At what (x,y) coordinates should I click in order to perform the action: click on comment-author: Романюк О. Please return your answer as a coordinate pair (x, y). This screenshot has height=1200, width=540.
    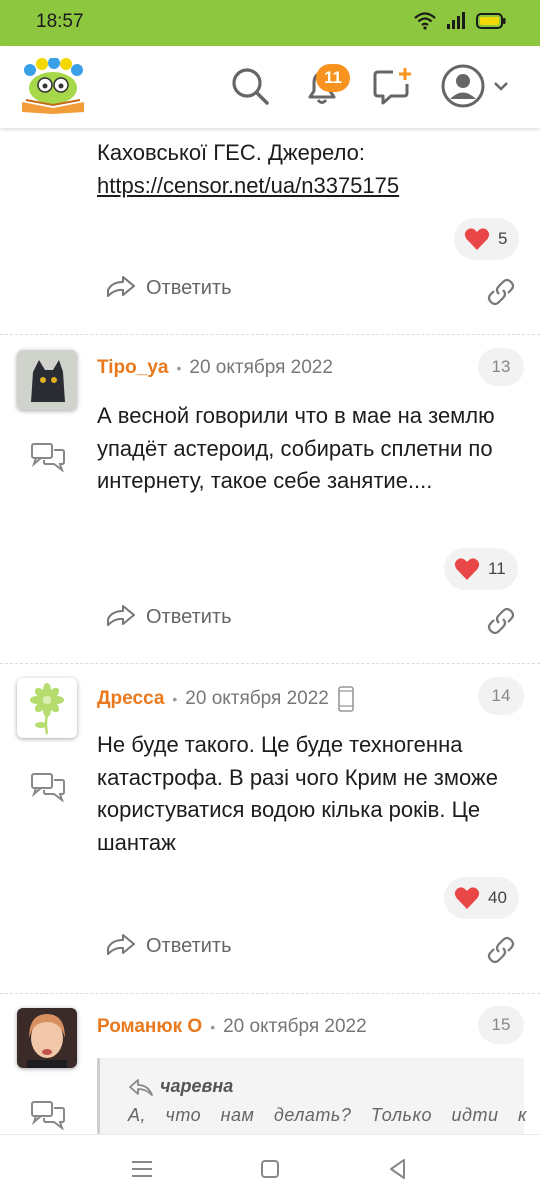
    Looking at the image, I should click on (149, 1027).